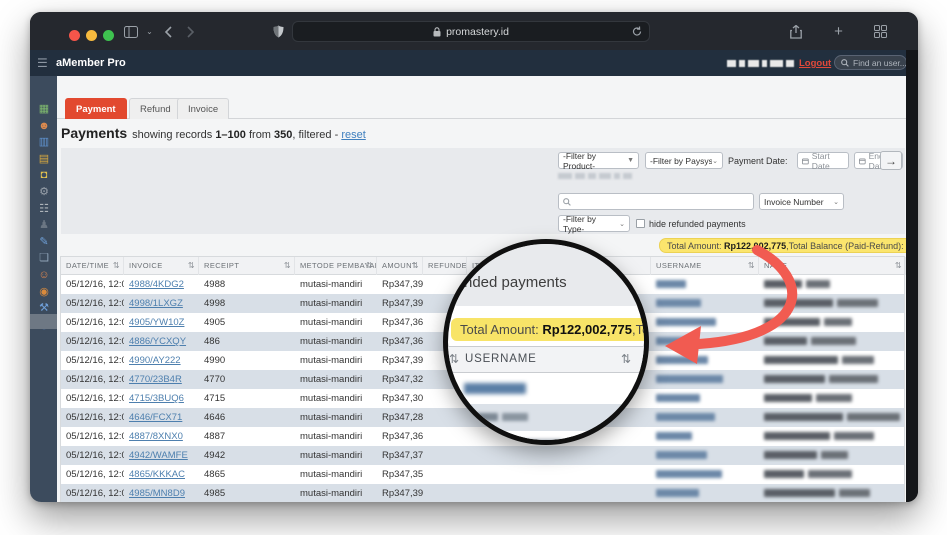 Image resolution: width=947 pixels, height=535 pixels. What do you see at coordinates (402, 417) in the screenshot?
I see `cell-amount: Rp347,280` at bounding box center [402, 417].